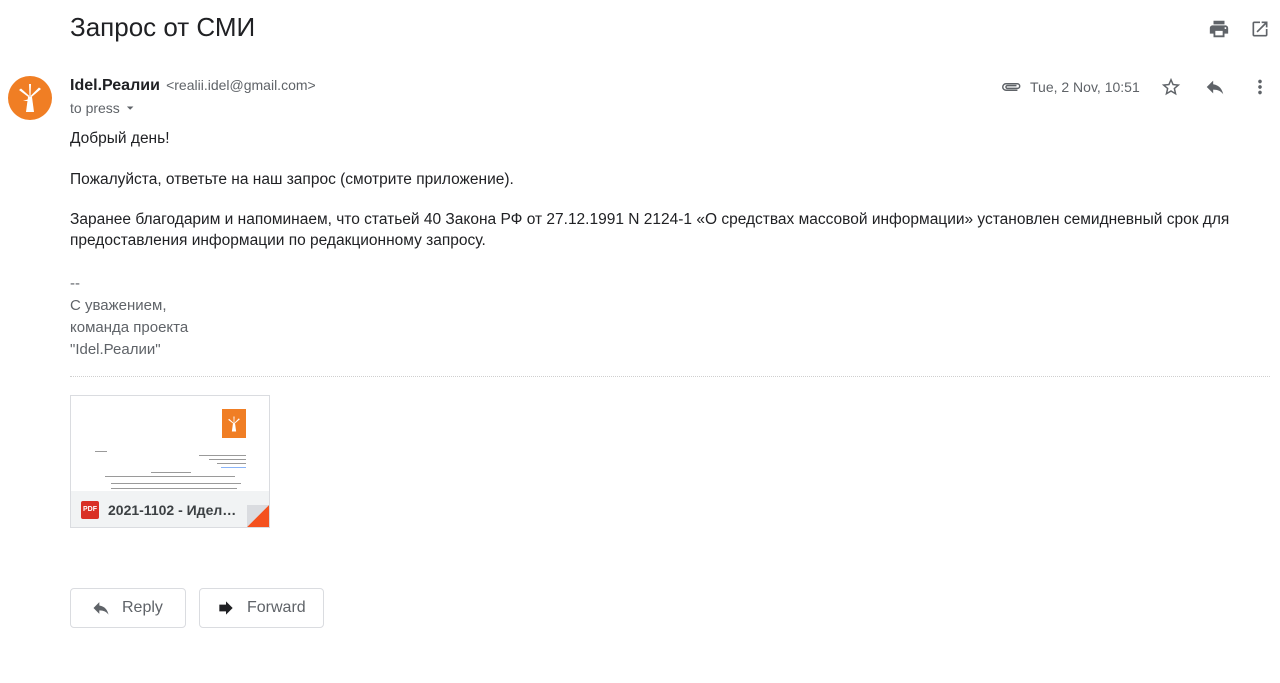  What do you see at coordinates (118, 305) in the screenshot?
I see `signature-closing: С уважением,` at bounding box center [118, 305].